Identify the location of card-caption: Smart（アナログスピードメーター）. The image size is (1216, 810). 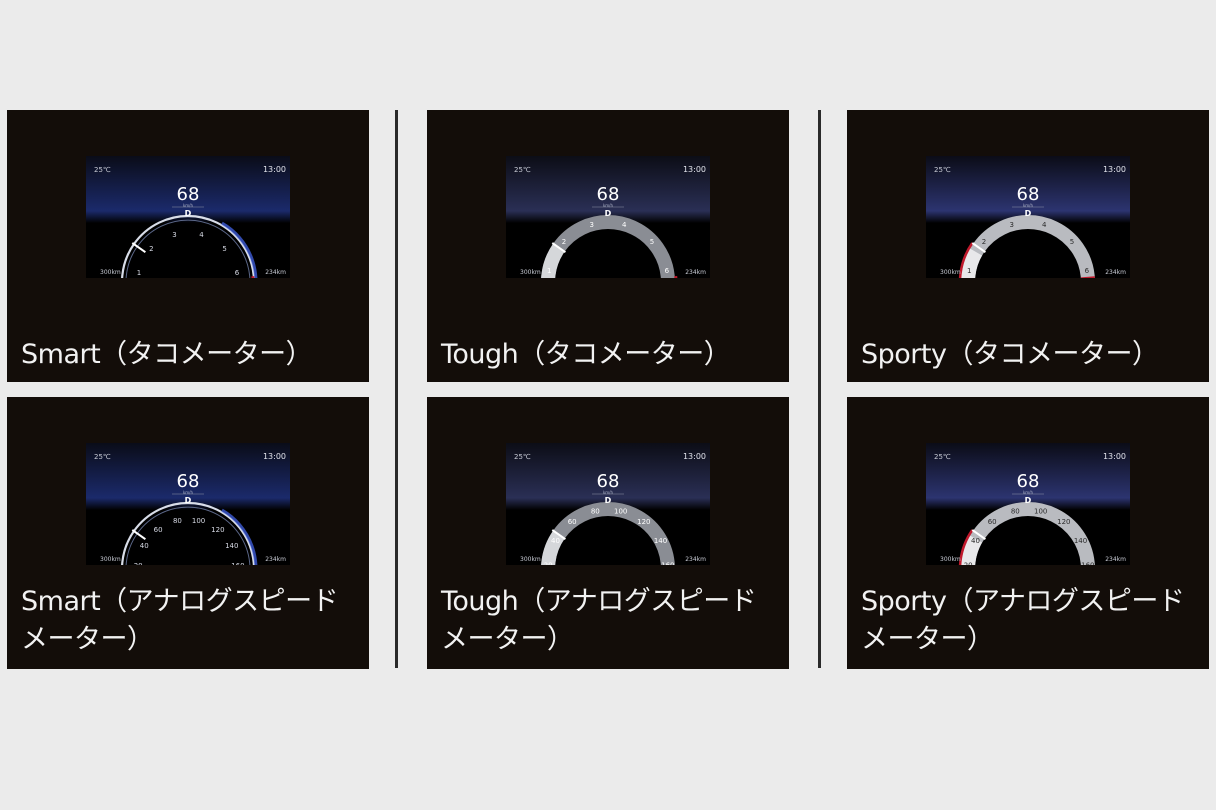
(180, 620).